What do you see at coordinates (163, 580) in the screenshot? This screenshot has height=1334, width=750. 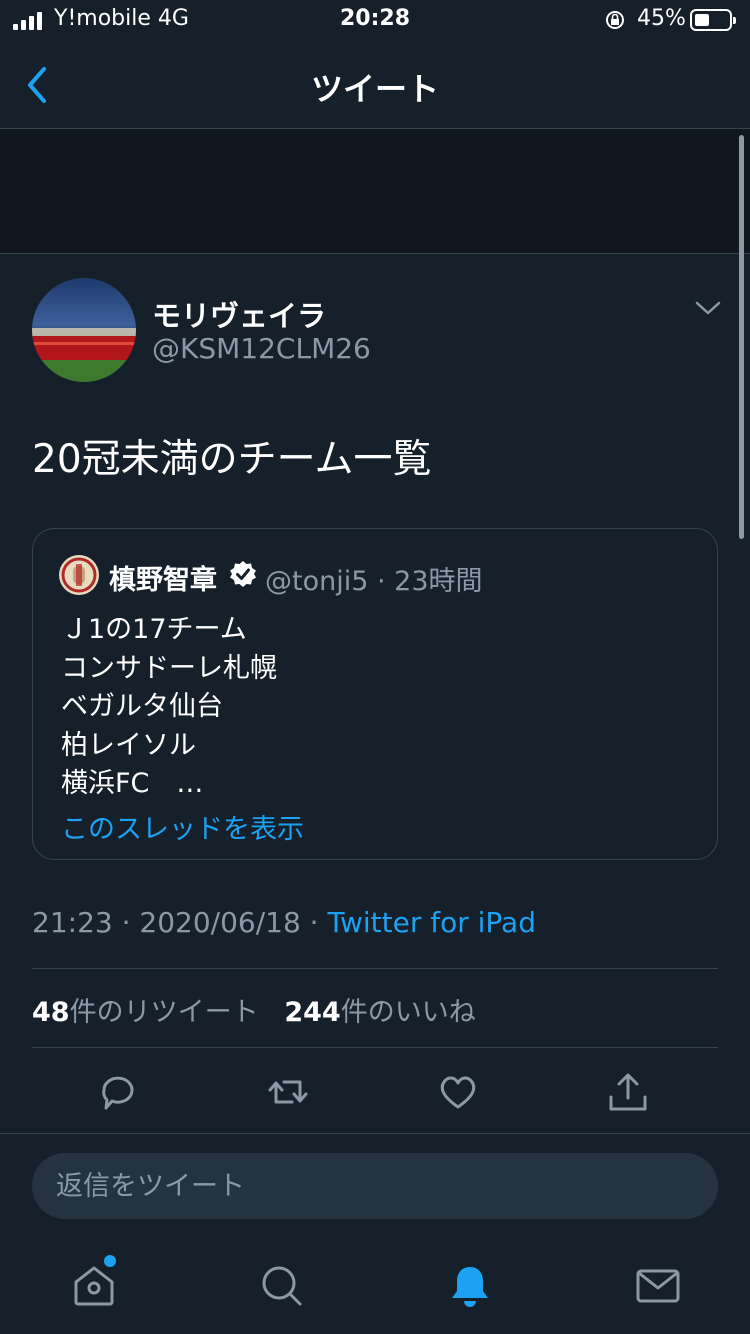 I see `quote-display-name: 槙野智章` at bounding box center [163, 580].